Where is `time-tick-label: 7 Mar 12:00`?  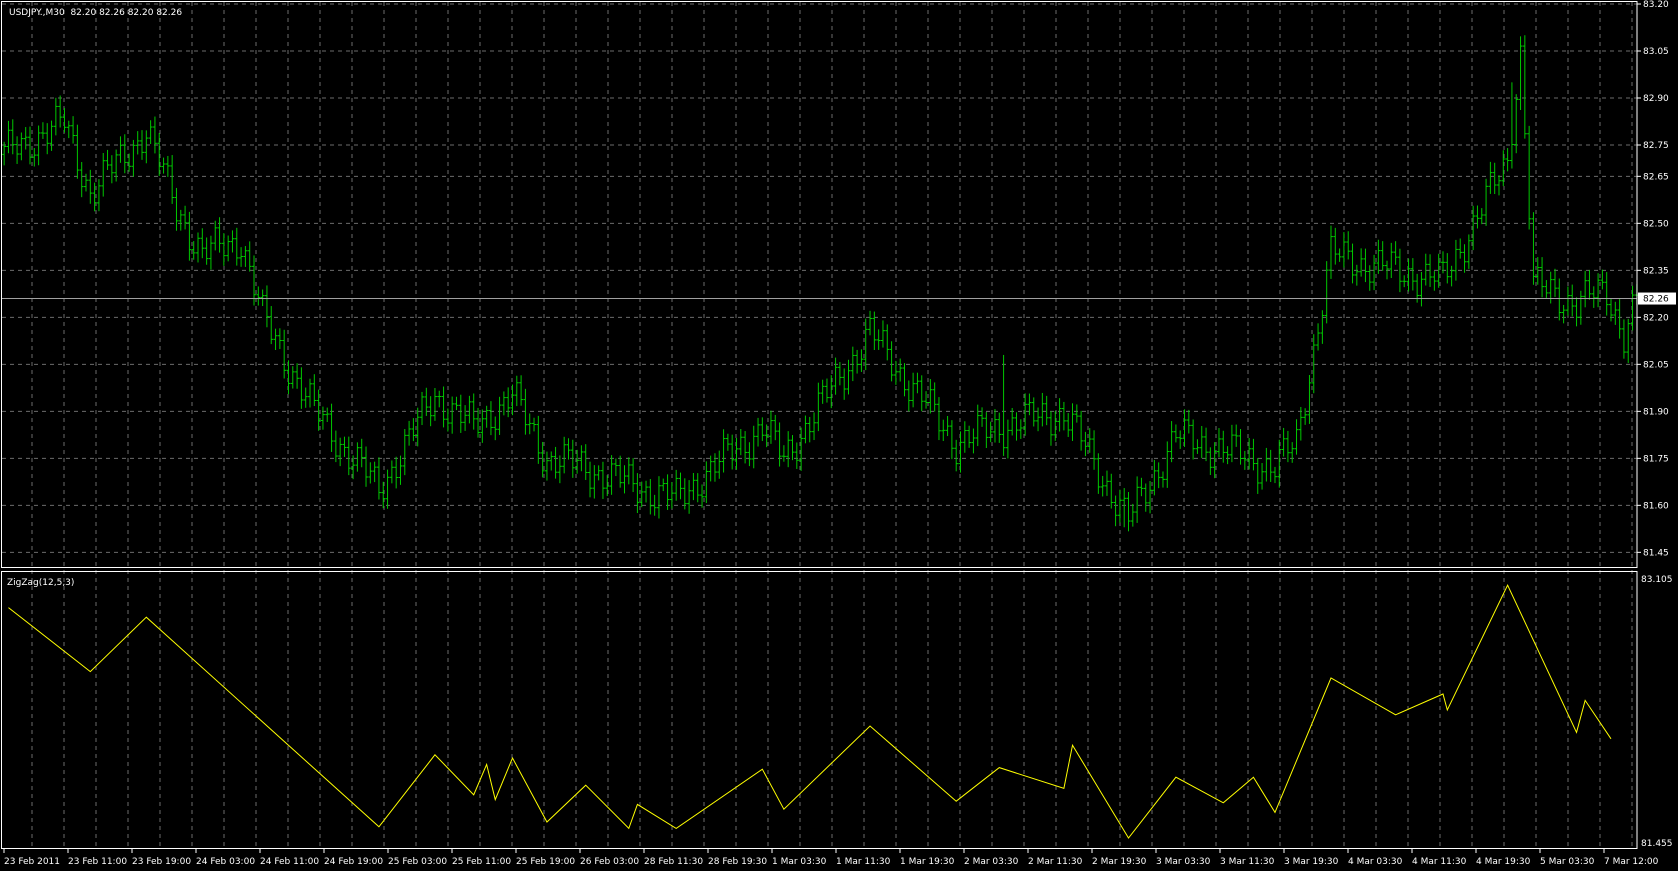
time-tick-label: 7 Mar 12:00 is located at coordinates (1631, 862).